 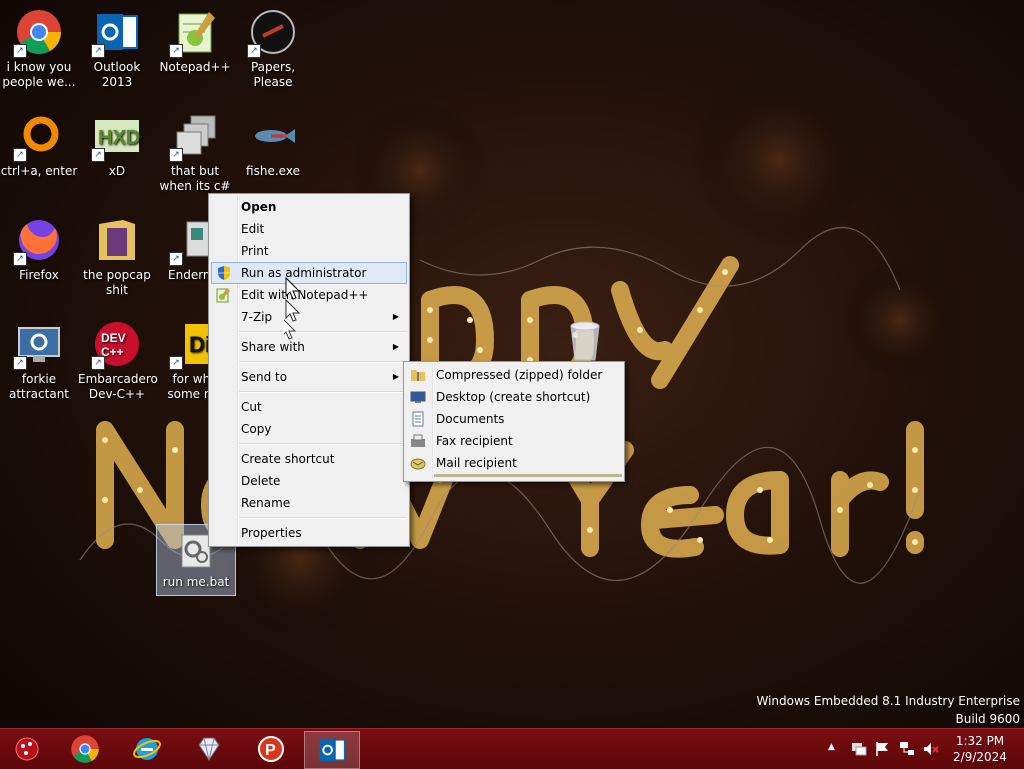 I want to click on zip-folder-icon, so click(x=418, y=375).